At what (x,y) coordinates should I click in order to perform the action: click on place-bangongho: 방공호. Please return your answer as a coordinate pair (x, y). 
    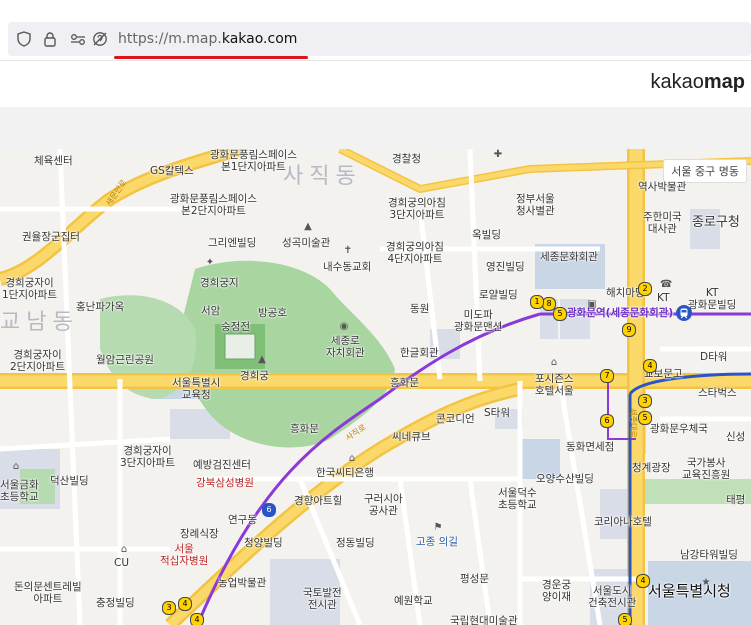
    Looking at the image, I should click on (272, 313).